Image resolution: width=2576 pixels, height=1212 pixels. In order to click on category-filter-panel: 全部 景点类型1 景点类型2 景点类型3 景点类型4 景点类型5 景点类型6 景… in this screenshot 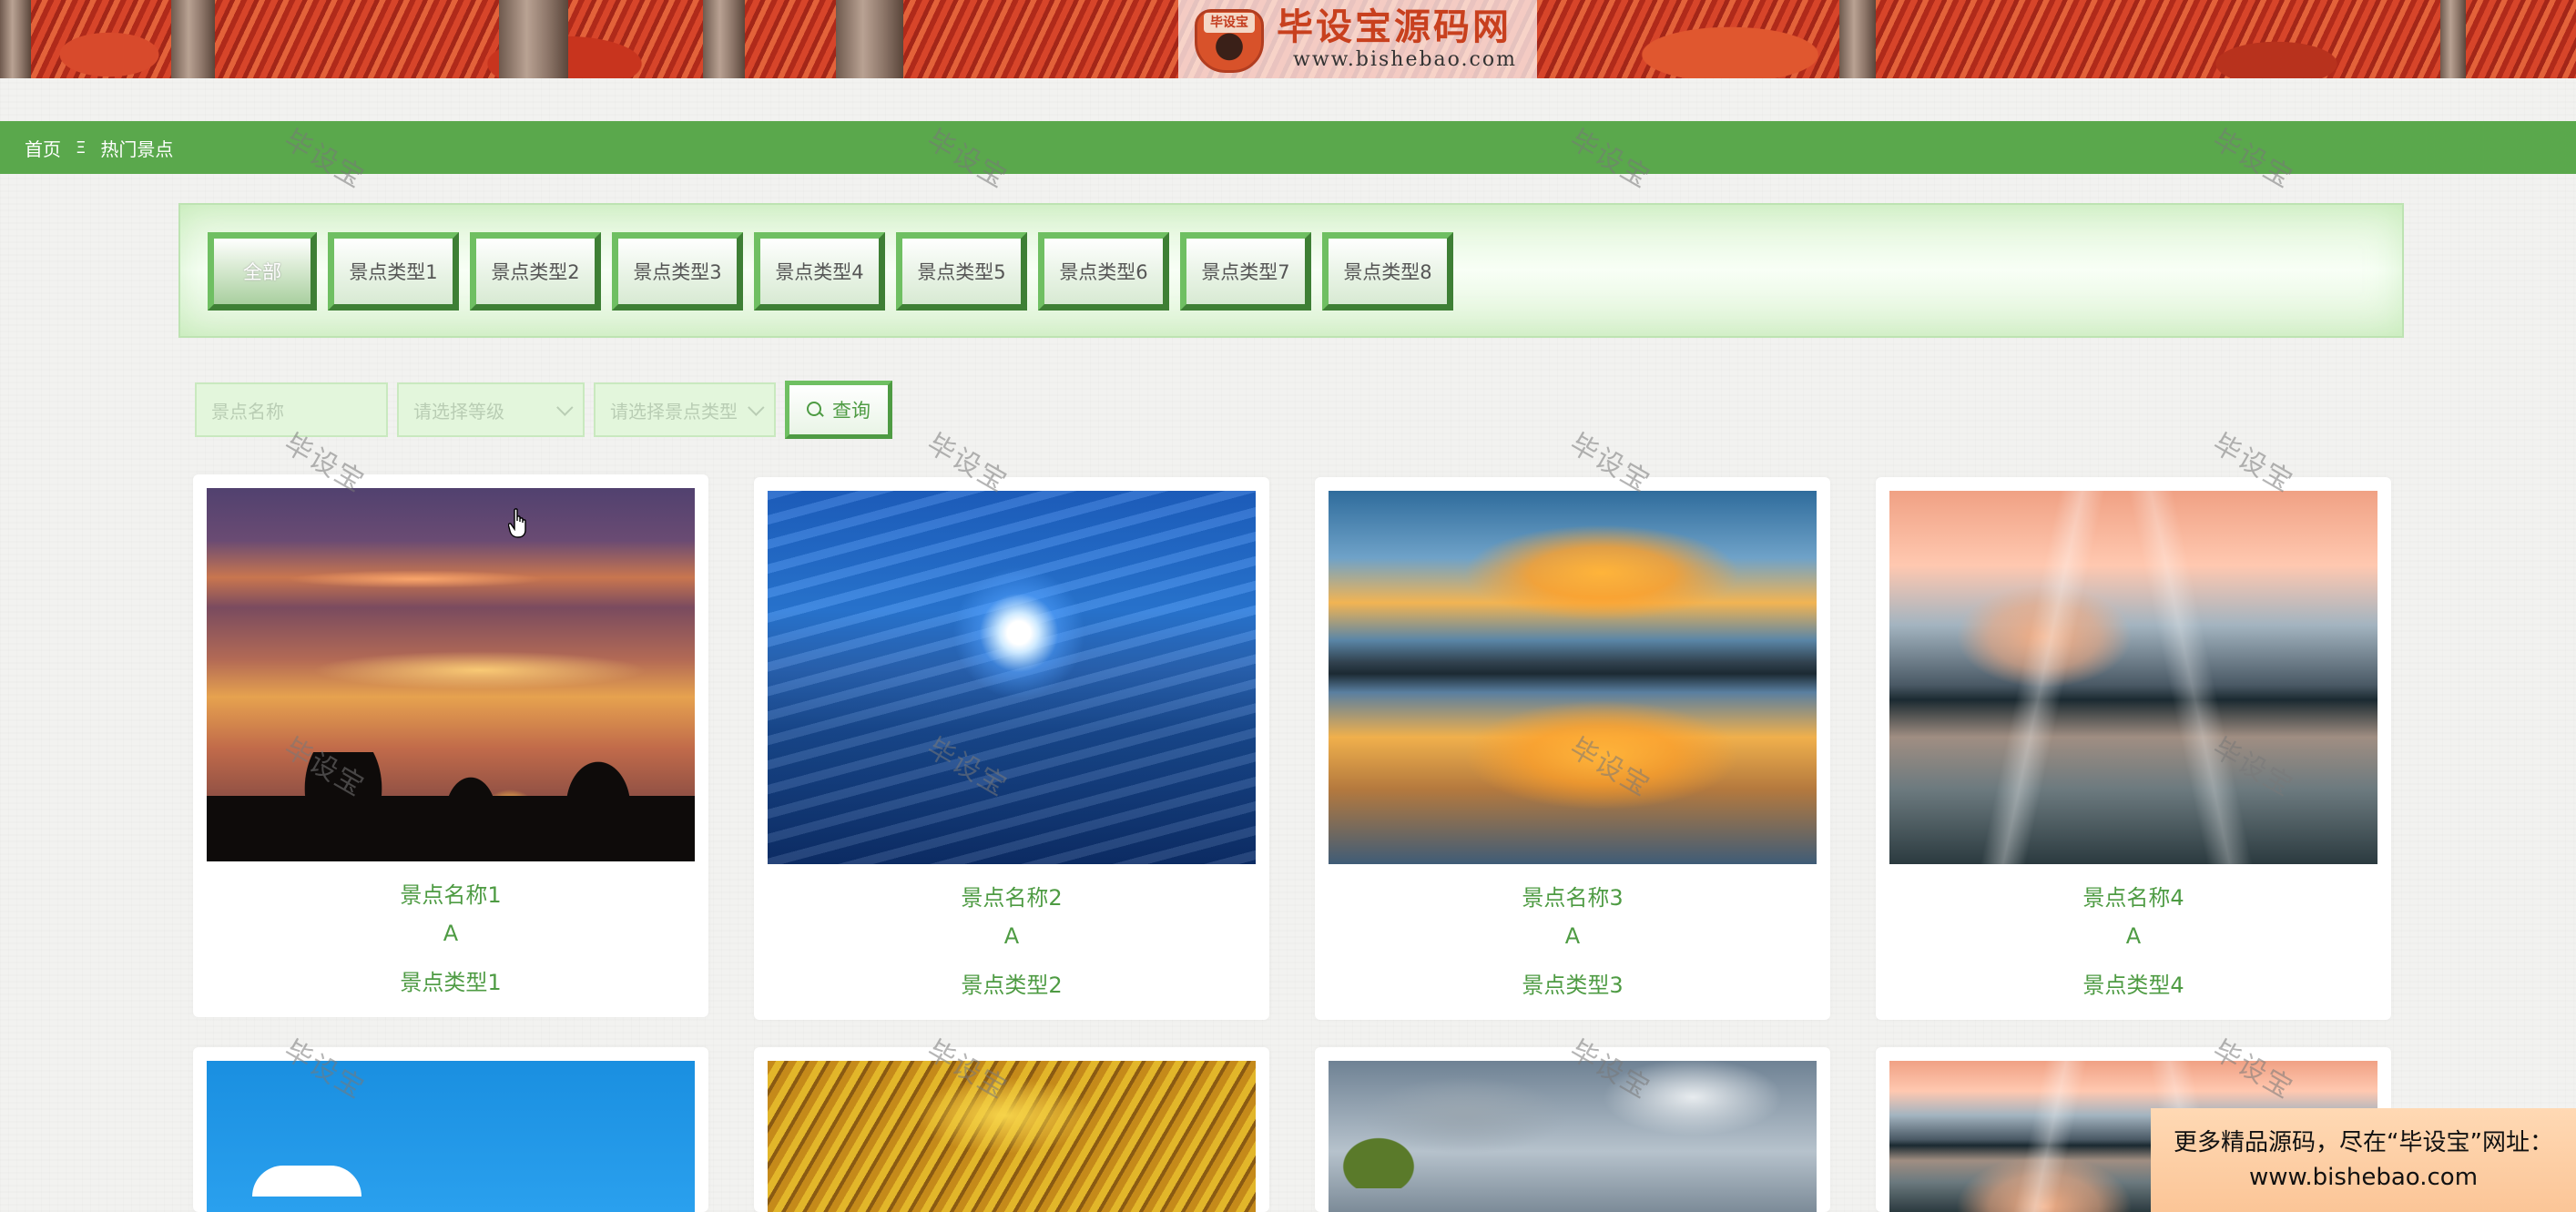, I will do `click(1291, 270)`.